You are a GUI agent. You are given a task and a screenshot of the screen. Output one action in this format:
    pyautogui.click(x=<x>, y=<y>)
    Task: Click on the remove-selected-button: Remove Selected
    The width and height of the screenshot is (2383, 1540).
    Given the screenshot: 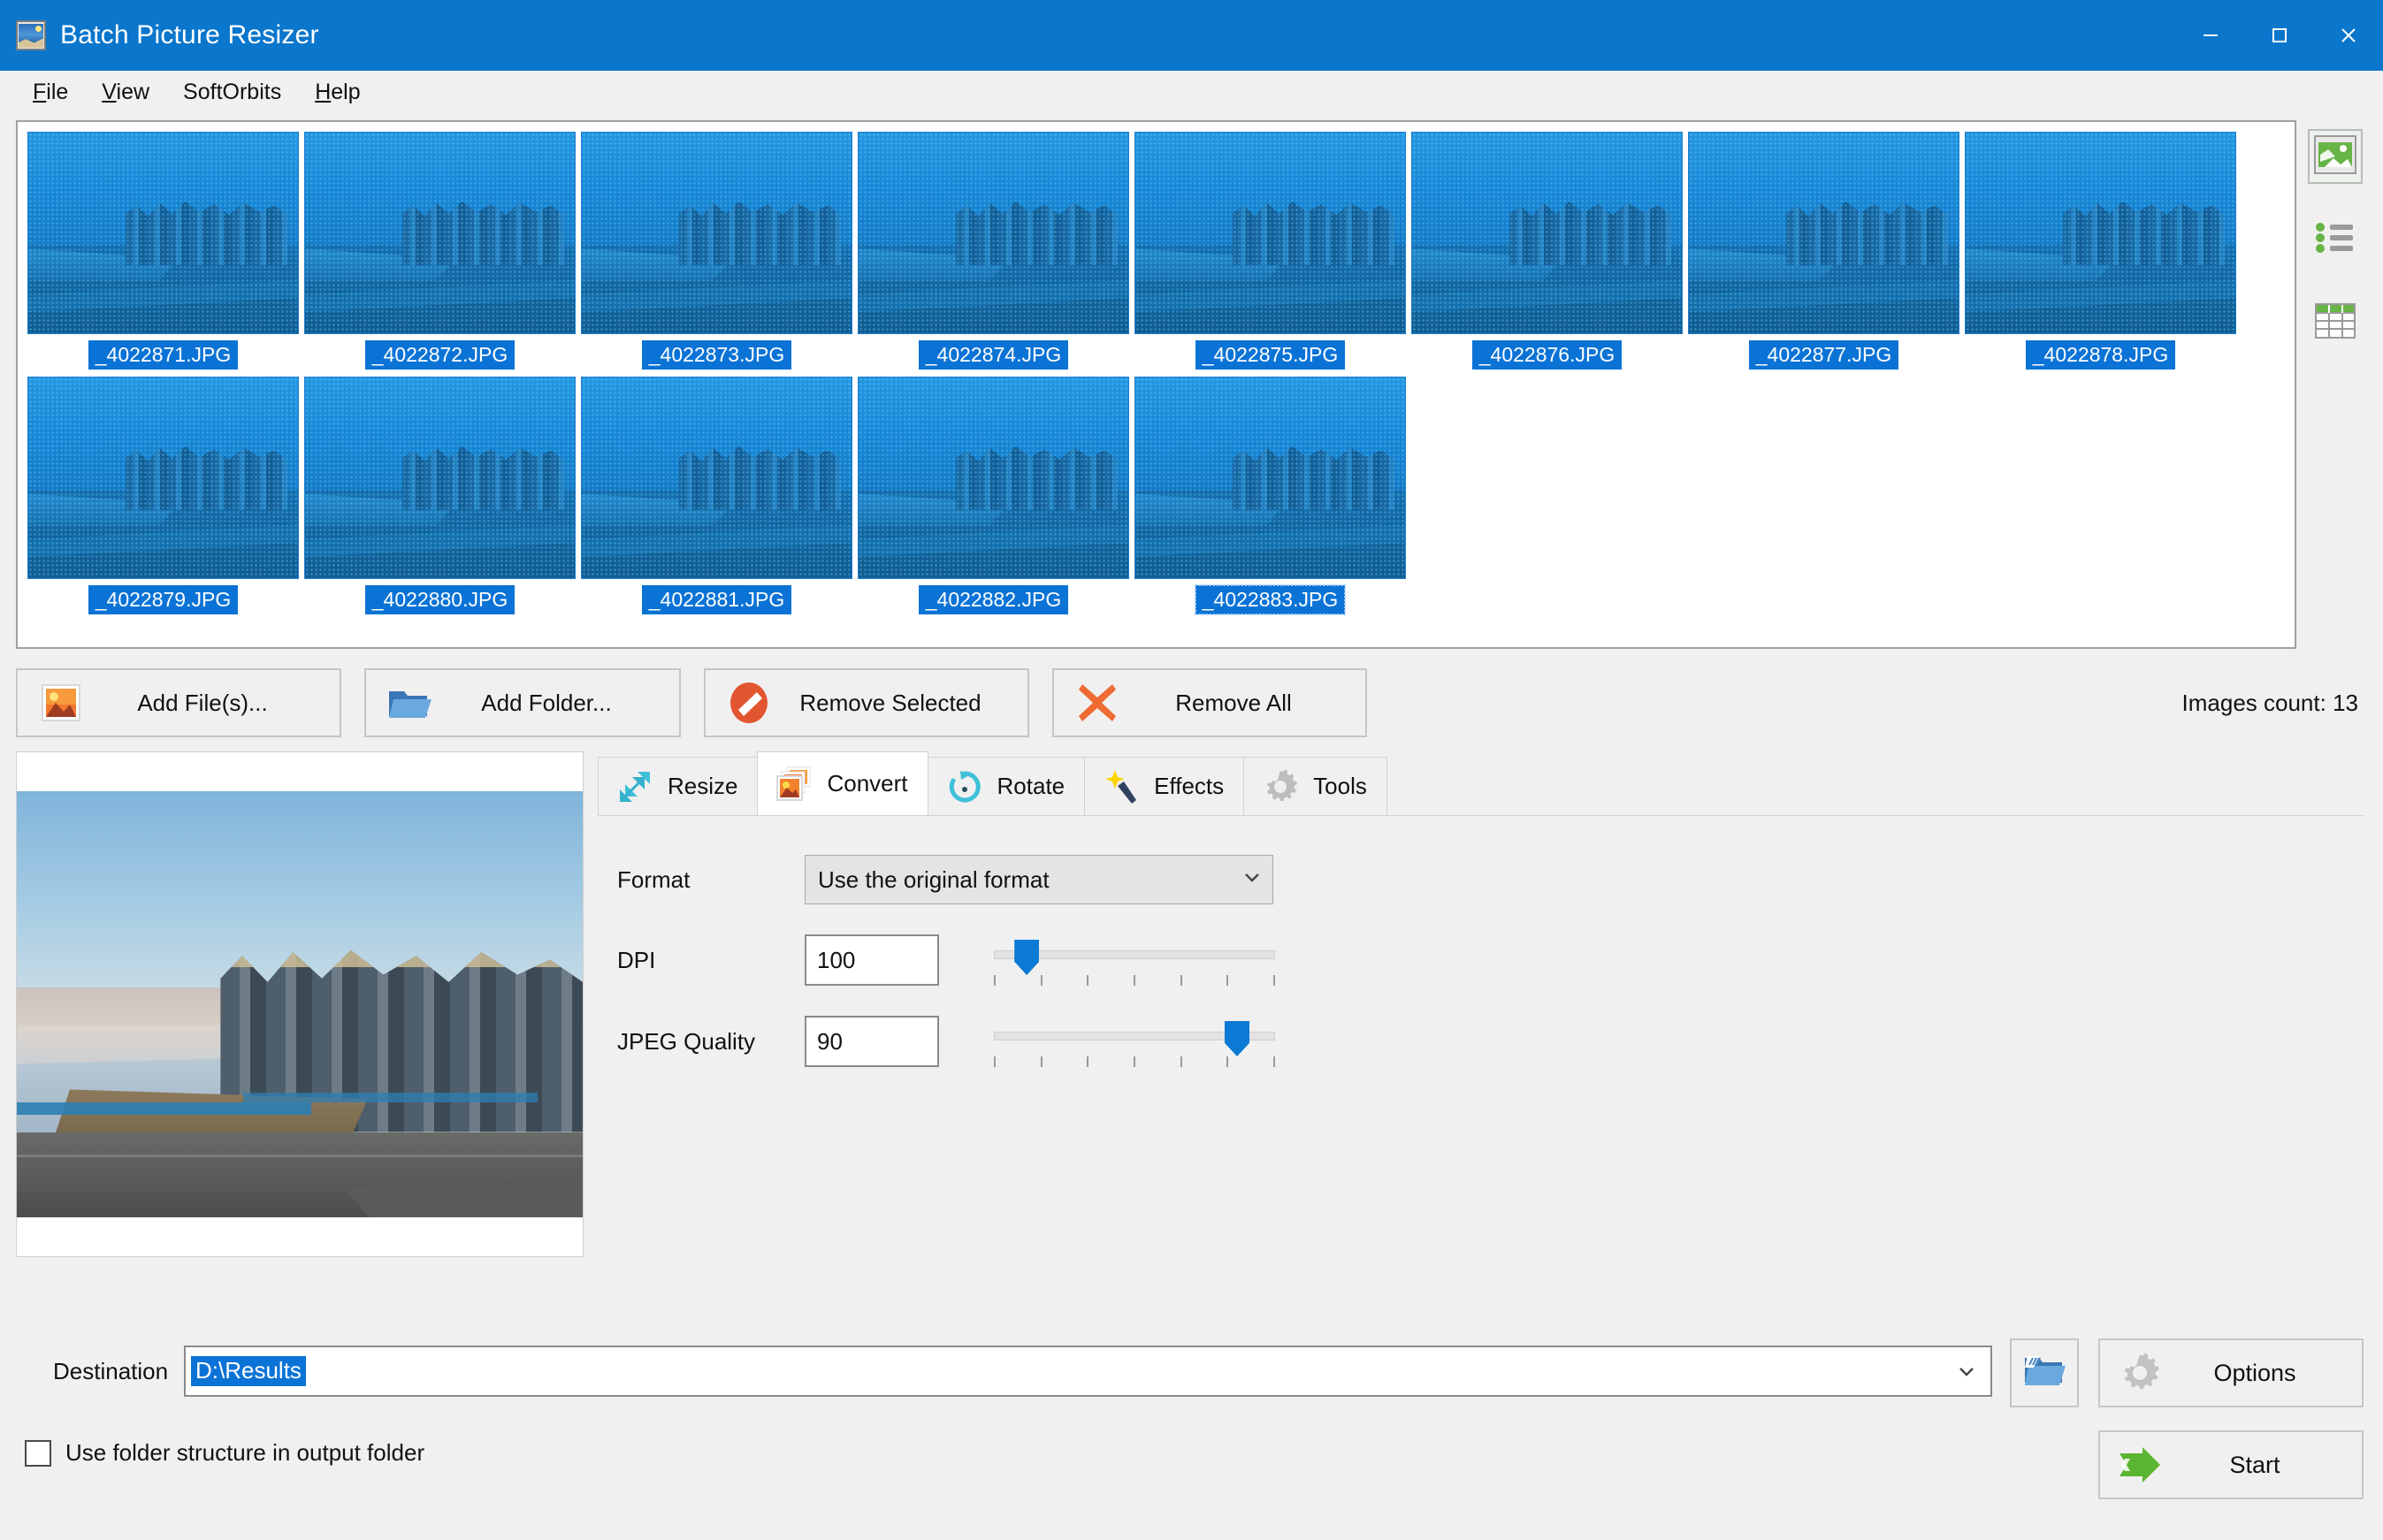 What is the action you would take?
    pyautogui.click(x=867, y=702)
    